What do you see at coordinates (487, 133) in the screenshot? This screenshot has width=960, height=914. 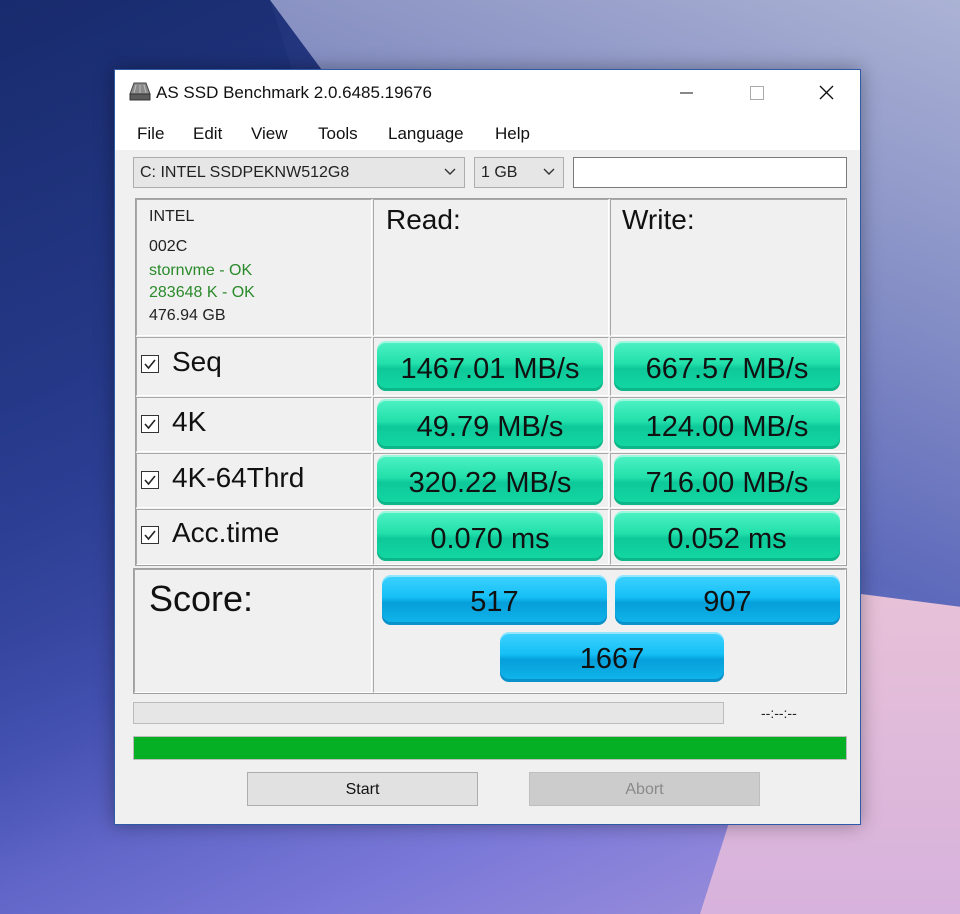 I see `menu-bar: File Edit View Tools Language Help` at bounding box center [487, 133].